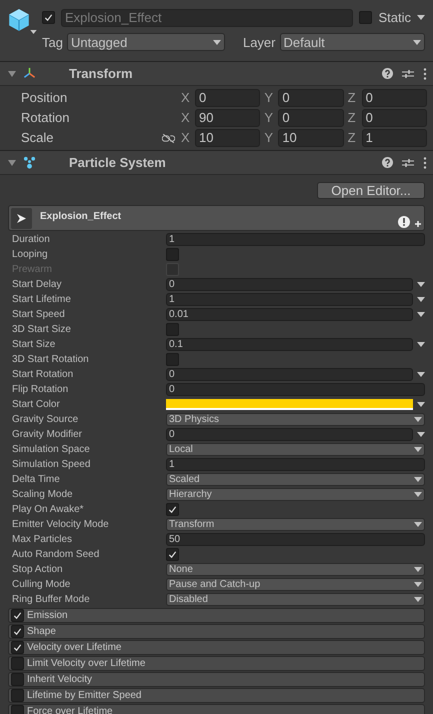  I want to click on module-row: Emission, so click(216, 615).